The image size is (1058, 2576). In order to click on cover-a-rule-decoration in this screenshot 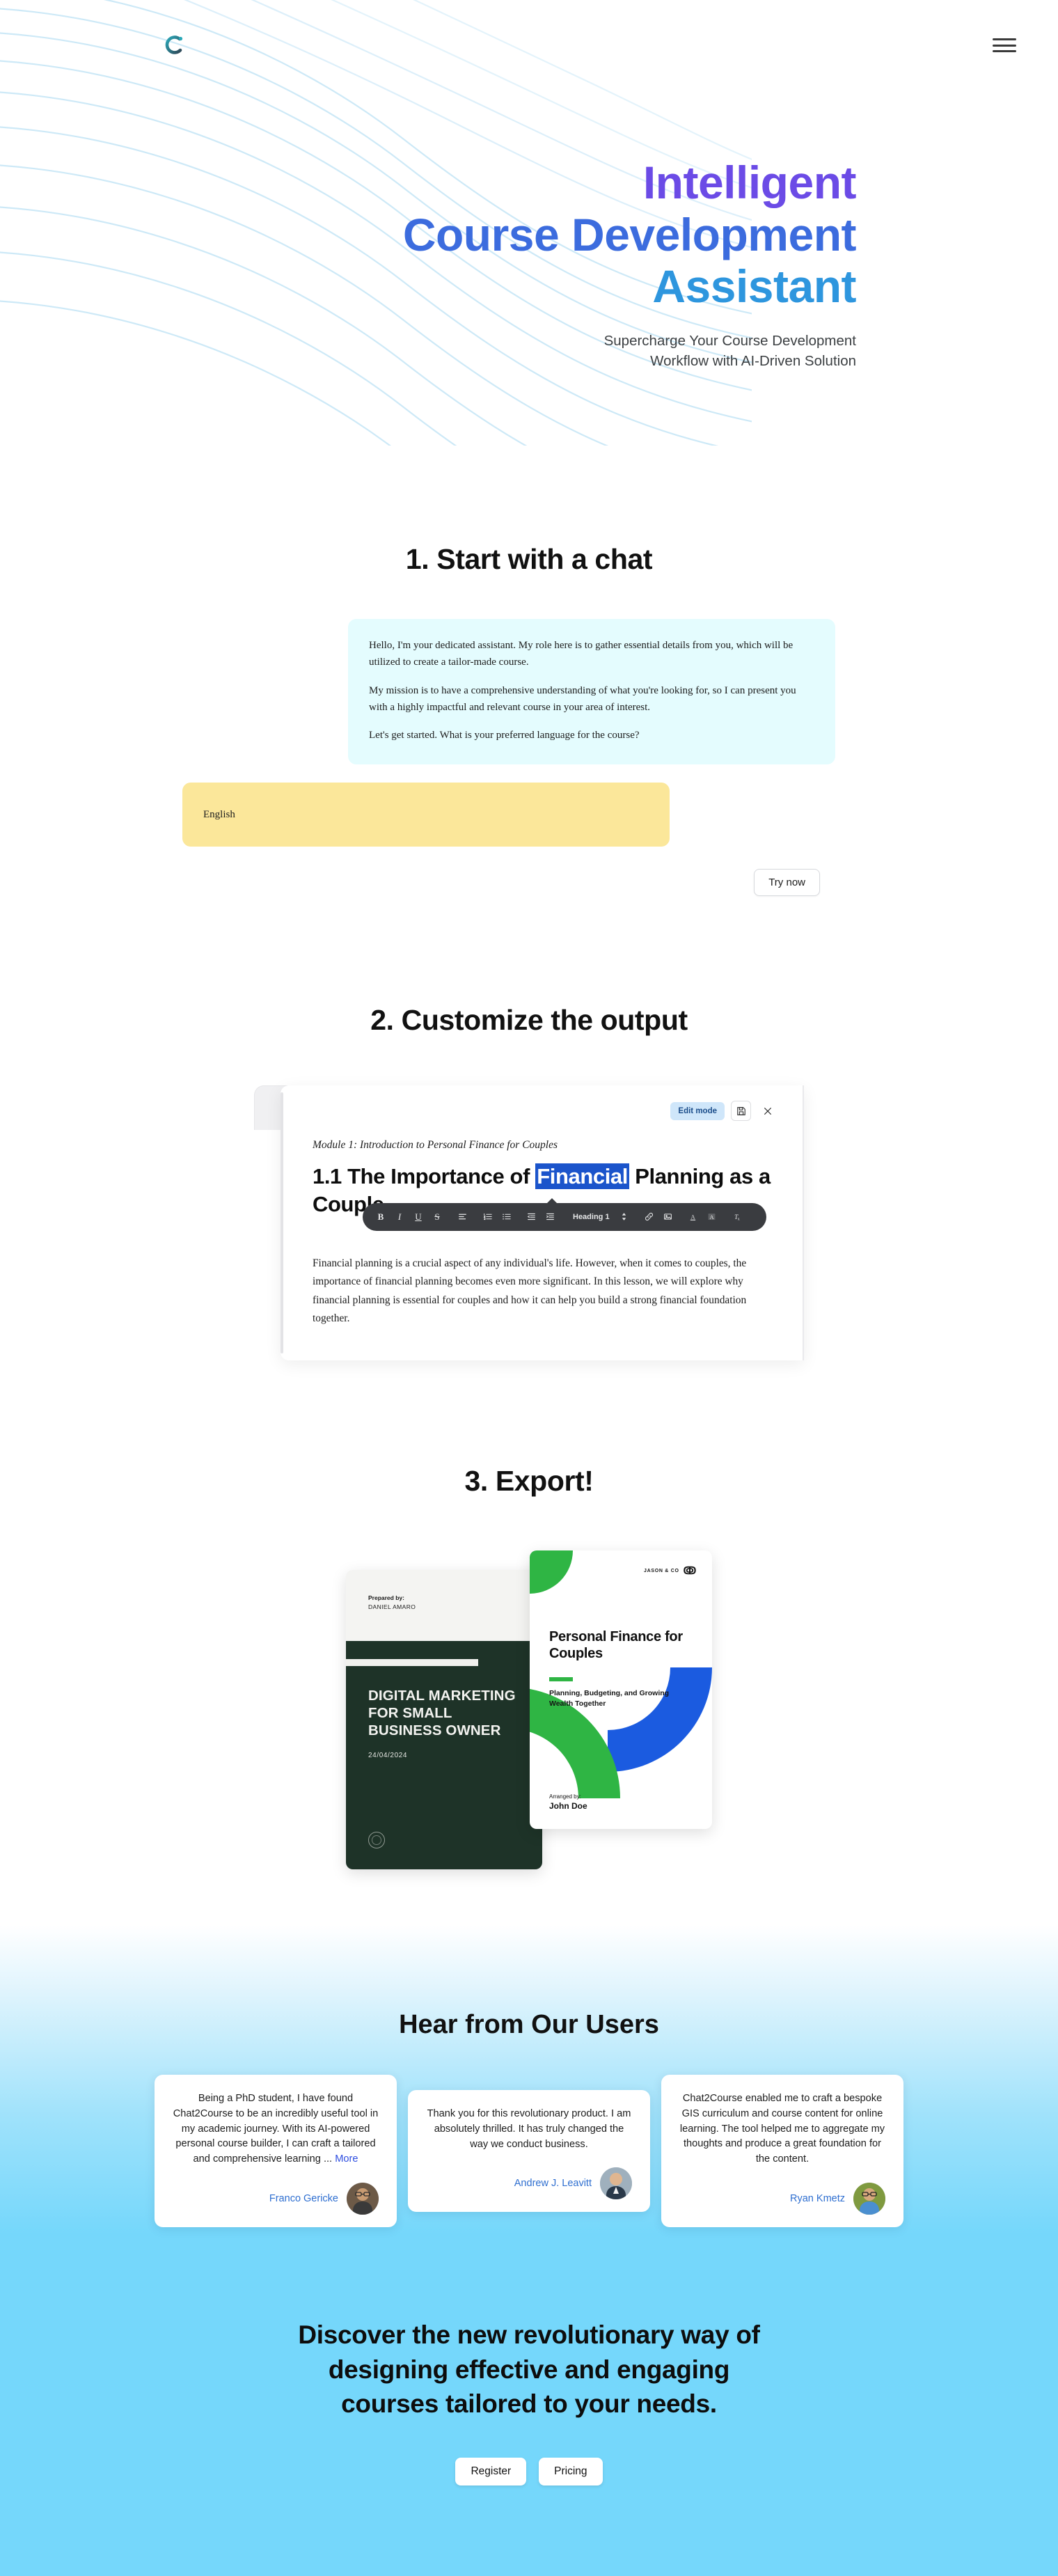, I will do `click(412, 1662)`.